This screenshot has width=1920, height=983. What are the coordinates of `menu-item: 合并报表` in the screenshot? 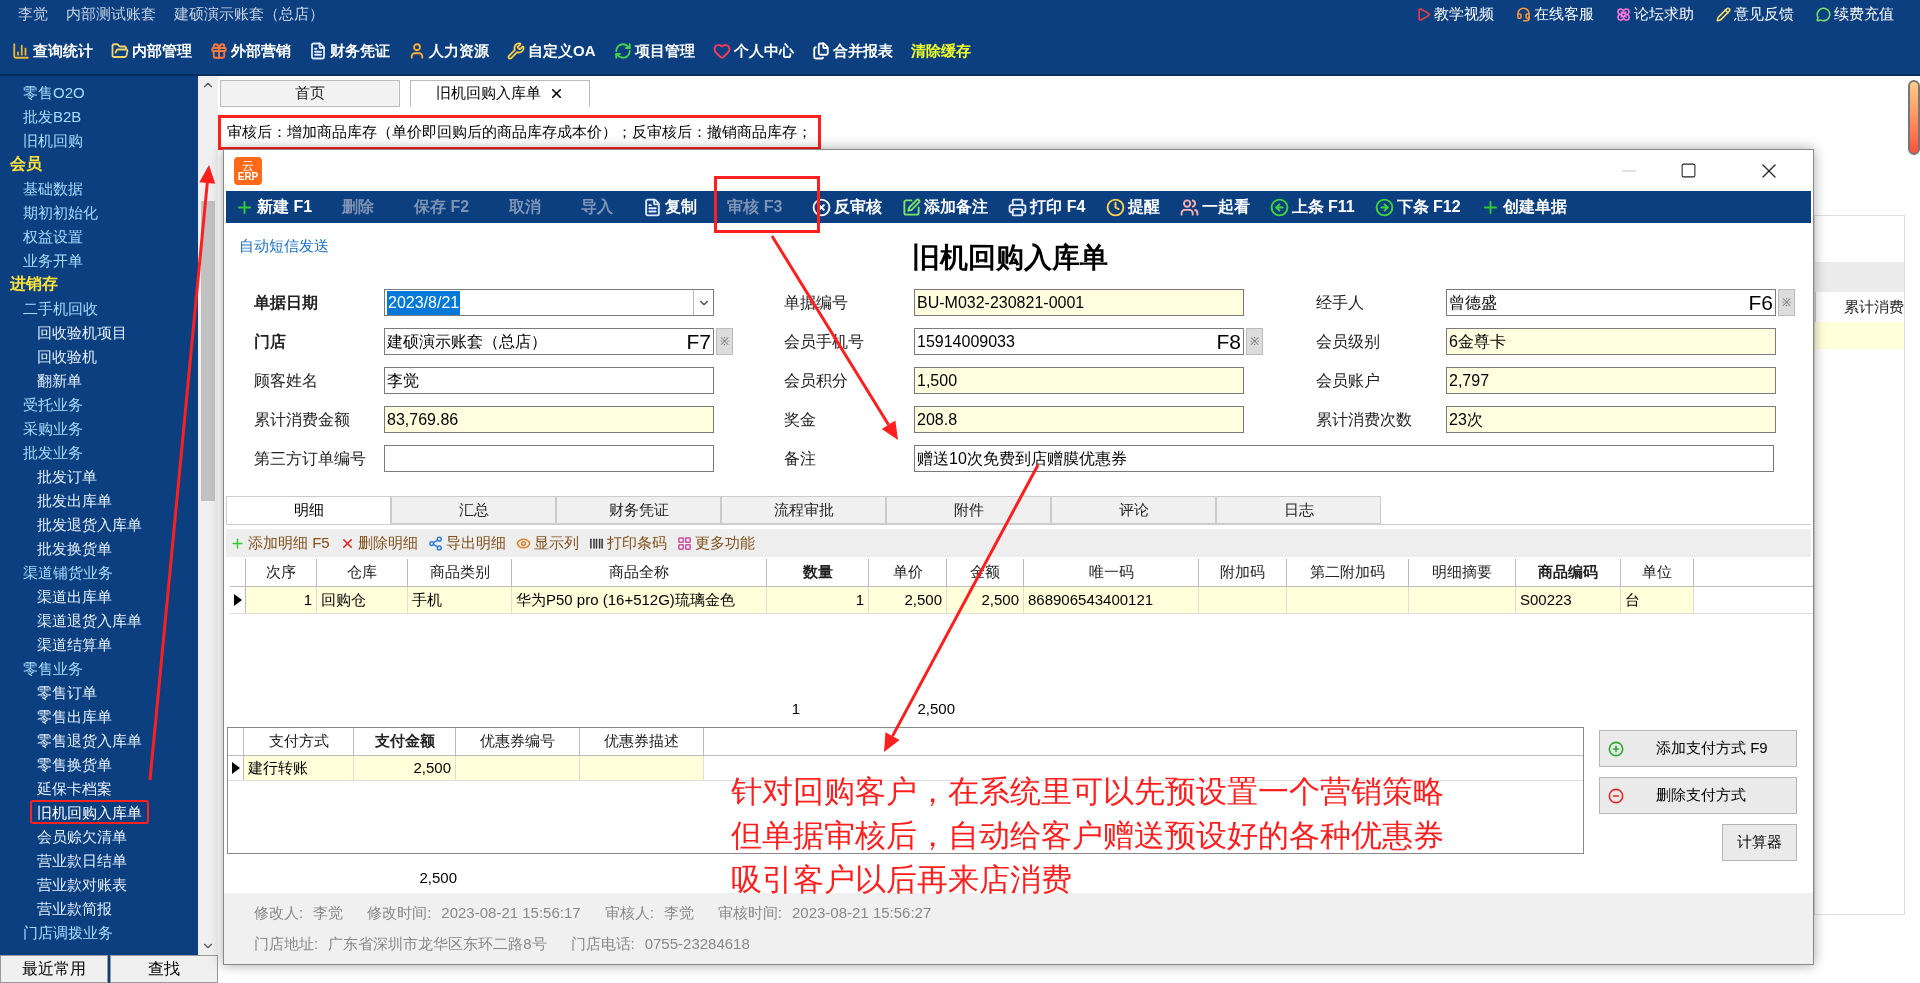 It's located at (852, 51).